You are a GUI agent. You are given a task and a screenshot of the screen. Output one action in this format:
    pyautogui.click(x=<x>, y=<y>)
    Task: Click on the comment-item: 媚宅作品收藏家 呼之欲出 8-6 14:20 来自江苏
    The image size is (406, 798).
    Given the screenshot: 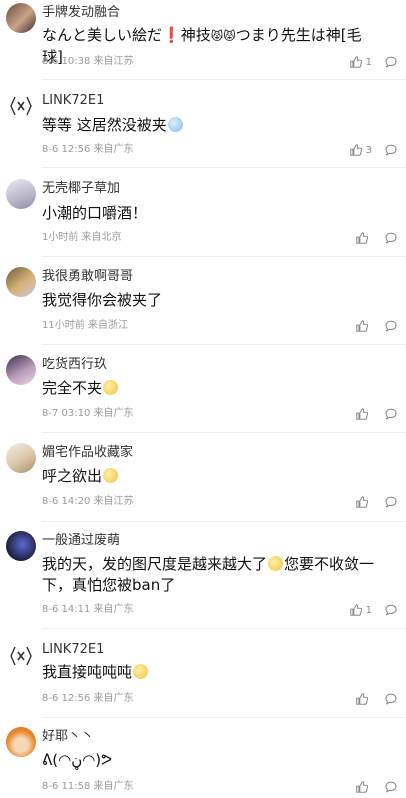 What is the action you would take?
    pyautogui.click(x=203, y=481)
    